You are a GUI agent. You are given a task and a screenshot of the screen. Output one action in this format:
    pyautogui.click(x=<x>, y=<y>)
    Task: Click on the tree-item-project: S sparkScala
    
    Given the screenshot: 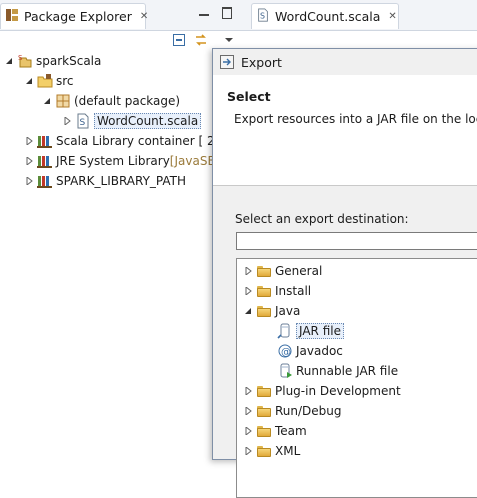 What is the action you would take?
    pyautogui.click(x=52, y=61)
    